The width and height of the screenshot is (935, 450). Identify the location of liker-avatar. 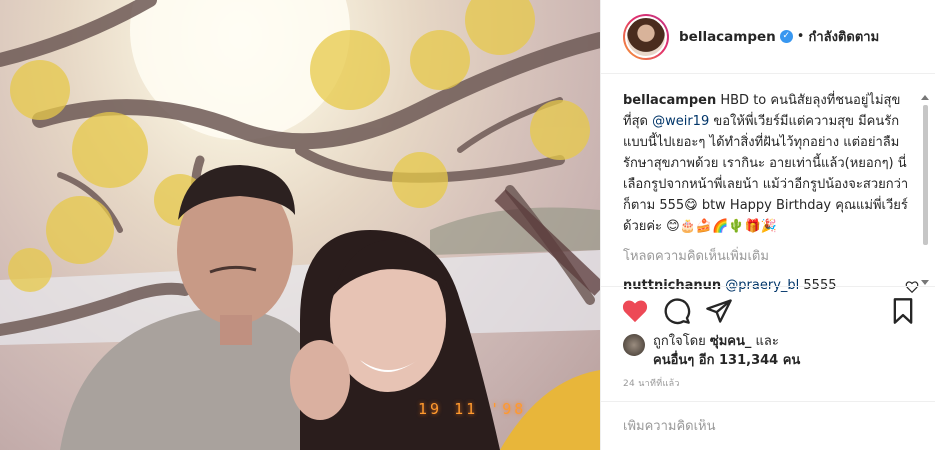
(634, 345).